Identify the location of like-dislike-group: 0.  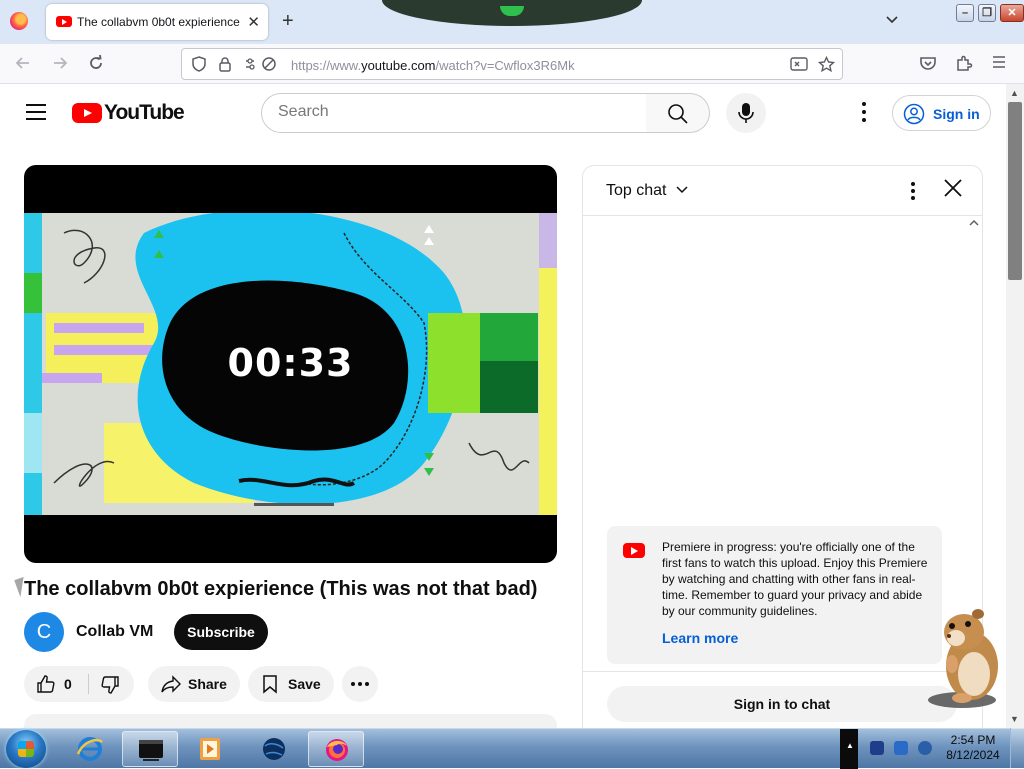
(79, 684).